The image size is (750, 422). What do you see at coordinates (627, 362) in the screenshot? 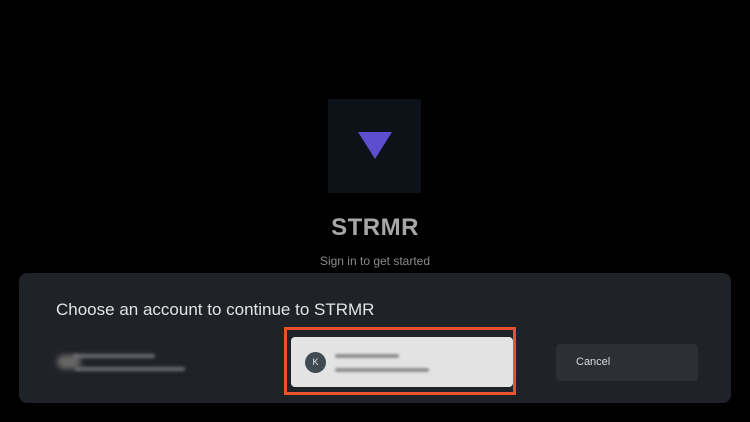
I see `cancel-button: Cancel` at bounding box center [627, 362].